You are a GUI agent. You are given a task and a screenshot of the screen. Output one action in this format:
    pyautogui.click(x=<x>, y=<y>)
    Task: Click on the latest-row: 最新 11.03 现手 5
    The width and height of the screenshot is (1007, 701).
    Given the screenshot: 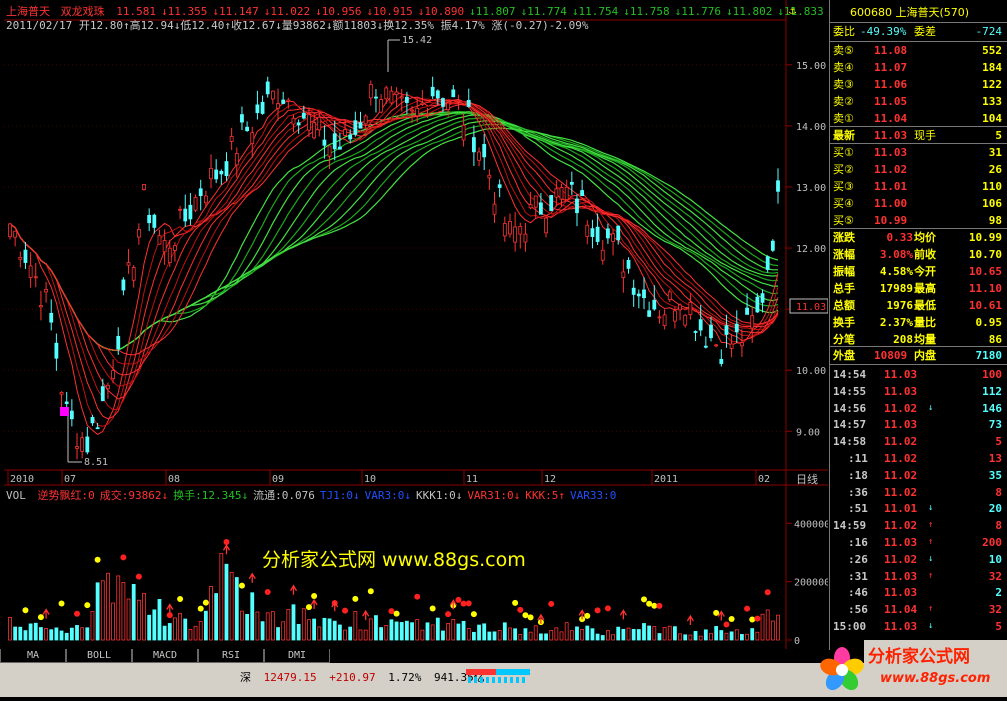 What is the action you would take?
    pyautogui.click(x=917, y=135)
    